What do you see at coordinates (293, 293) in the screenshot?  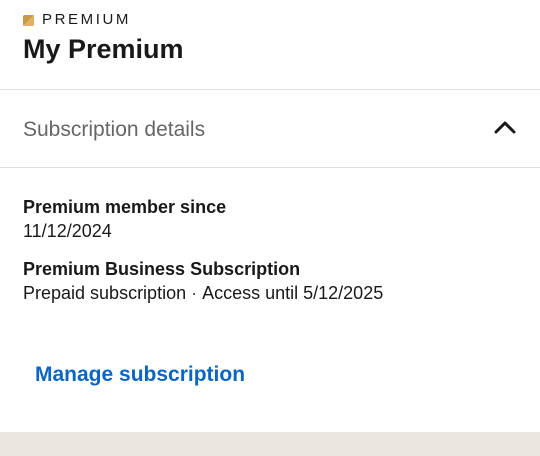 I see `access-until: Access until 5/12/2025` at bounding box center [293, 293].